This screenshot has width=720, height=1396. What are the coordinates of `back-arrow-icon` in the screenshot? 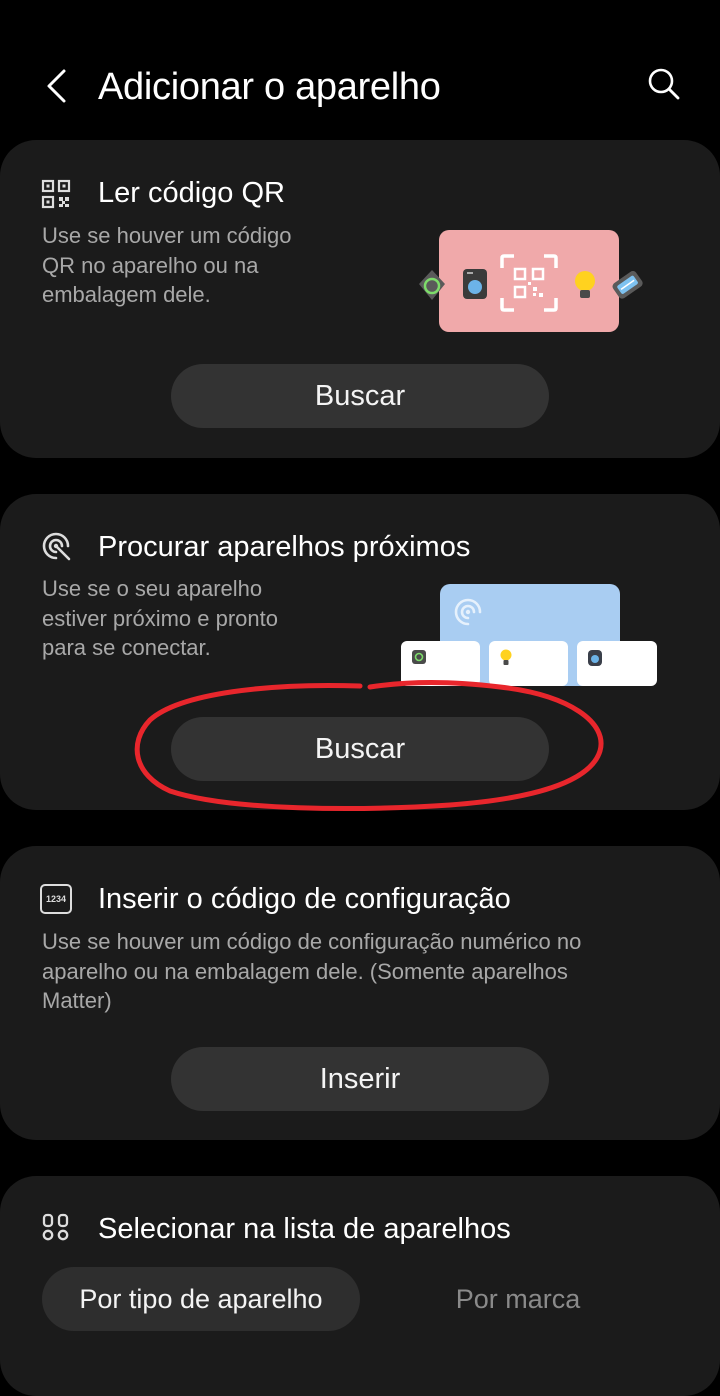 It's located at (56, 86).